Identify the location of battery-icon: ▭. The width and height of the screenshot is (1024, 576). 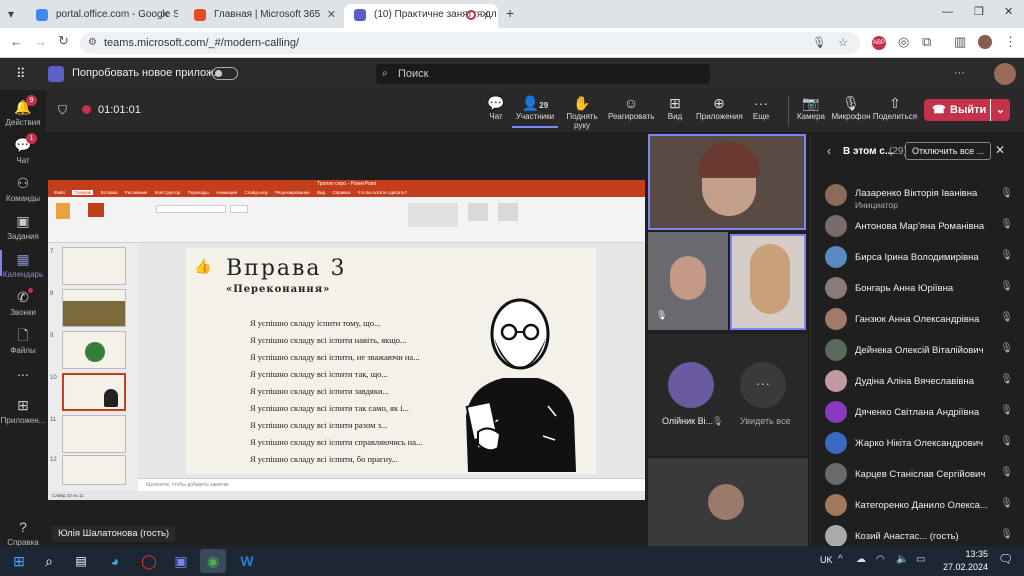
(920, 559).